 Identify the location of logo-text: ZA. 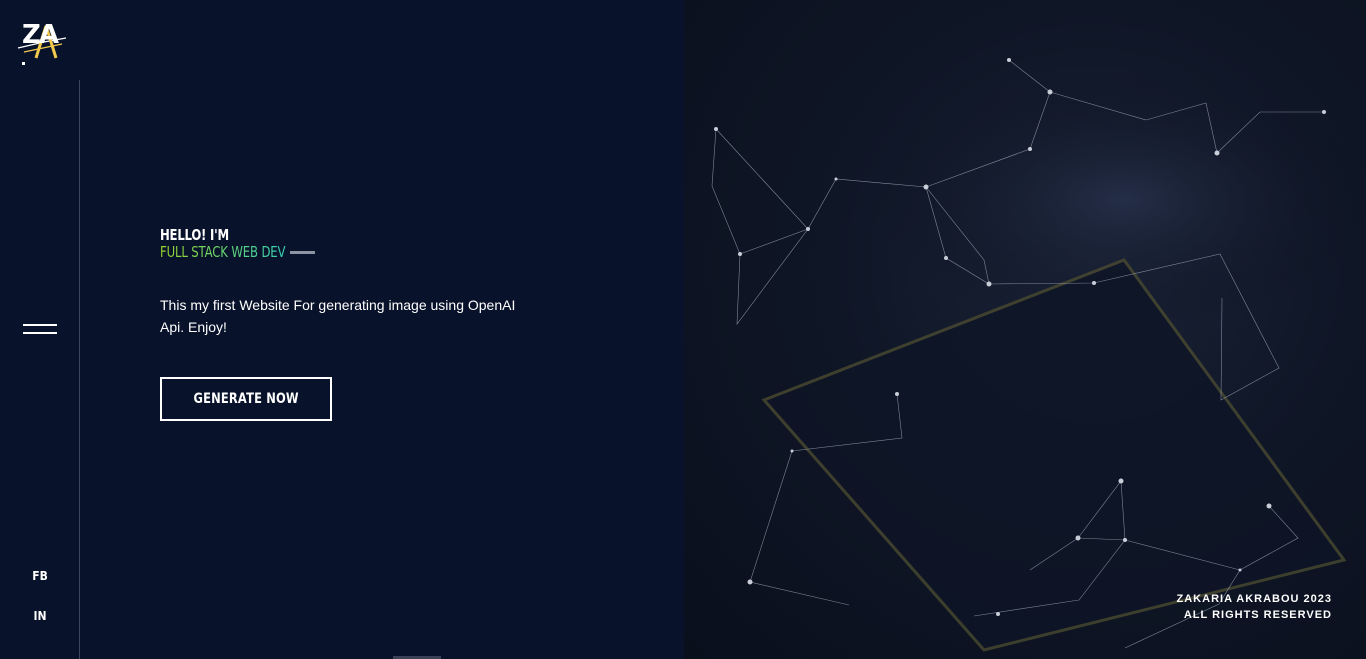
(40, 35).